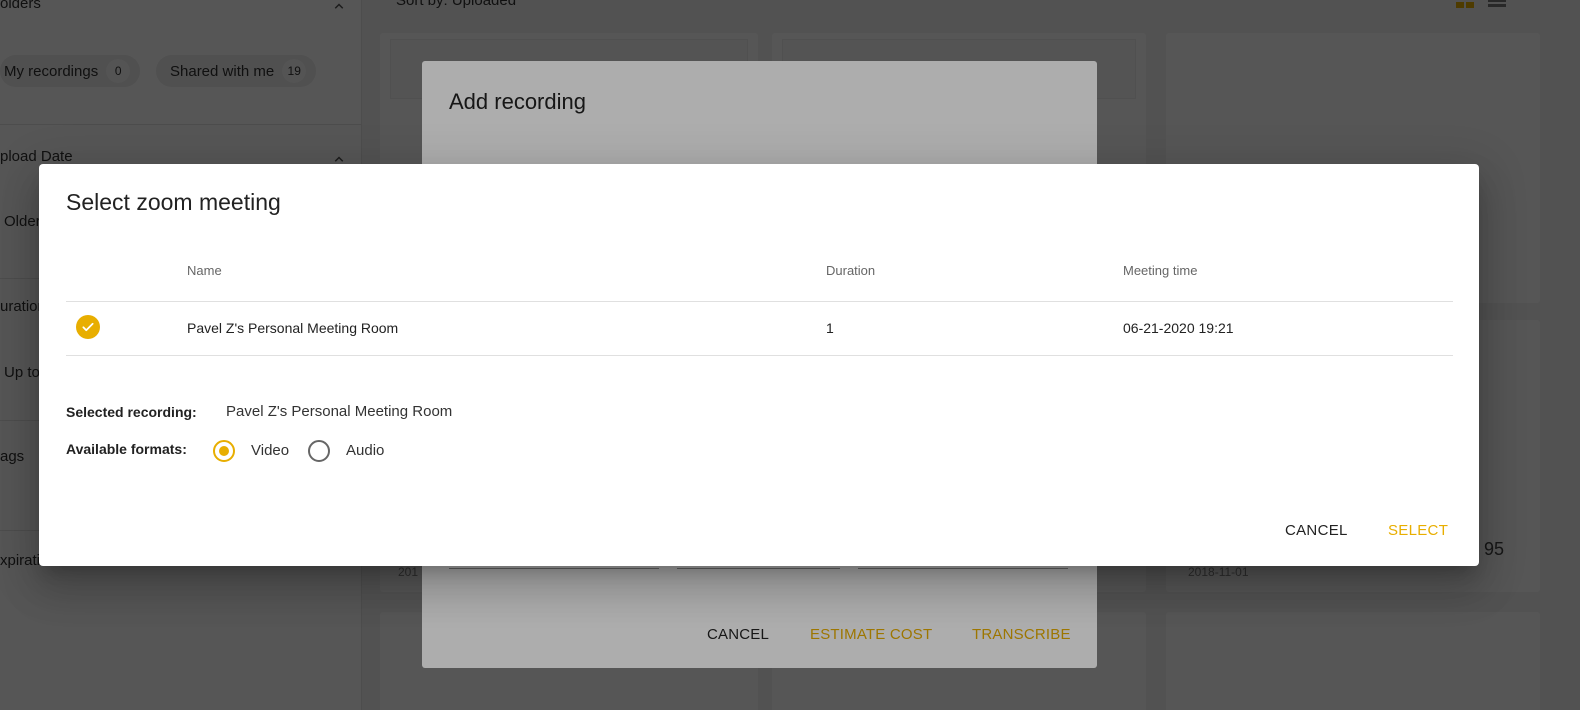  Describe the element at coordinates (850, 270) in the screenshot. I see `column-header-duration: Duration` at that location.